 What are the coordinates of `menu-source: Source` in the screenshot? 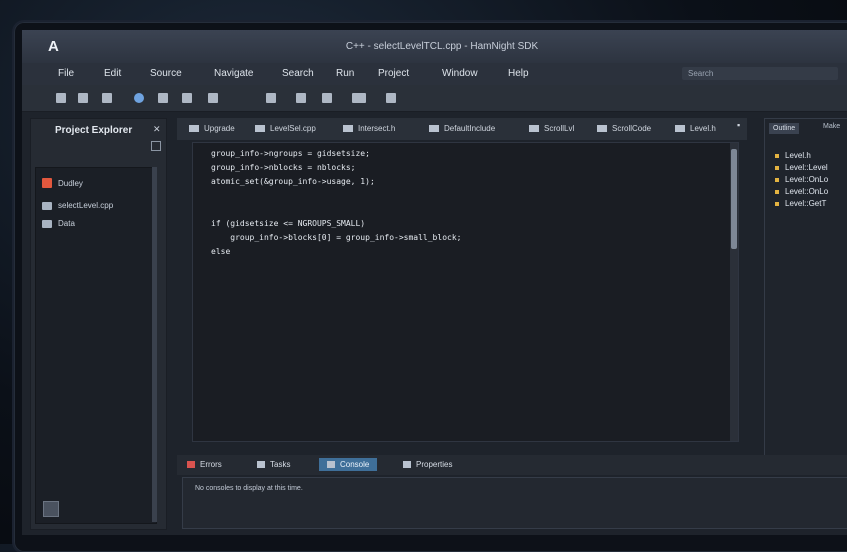 It's located at (166, 73).